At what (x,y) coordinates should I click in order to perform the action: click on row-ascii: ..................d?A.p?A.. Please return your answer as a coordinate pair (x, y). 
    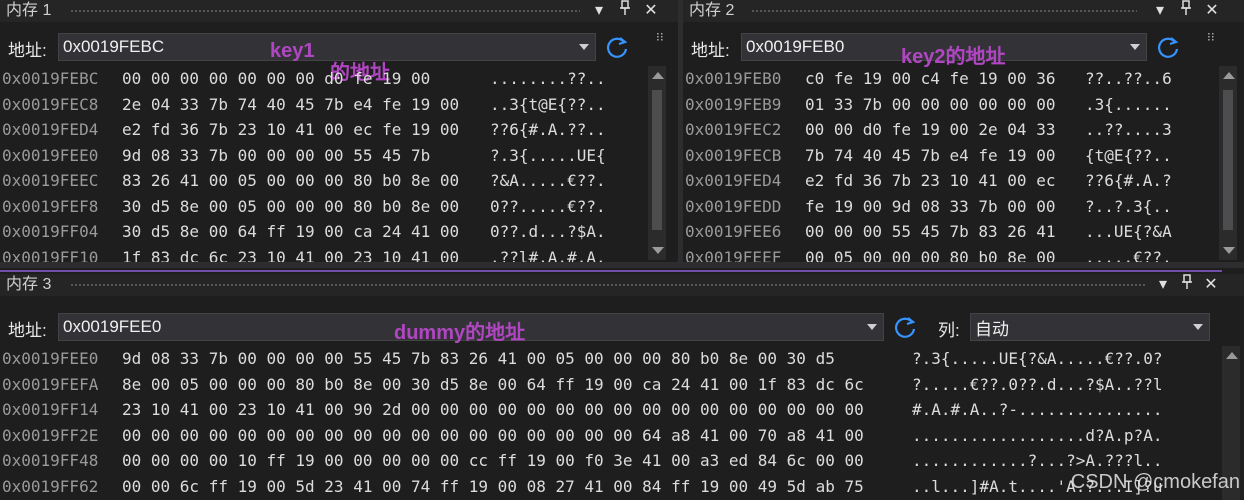
    Looking at the image, I should click on (1037, 436).